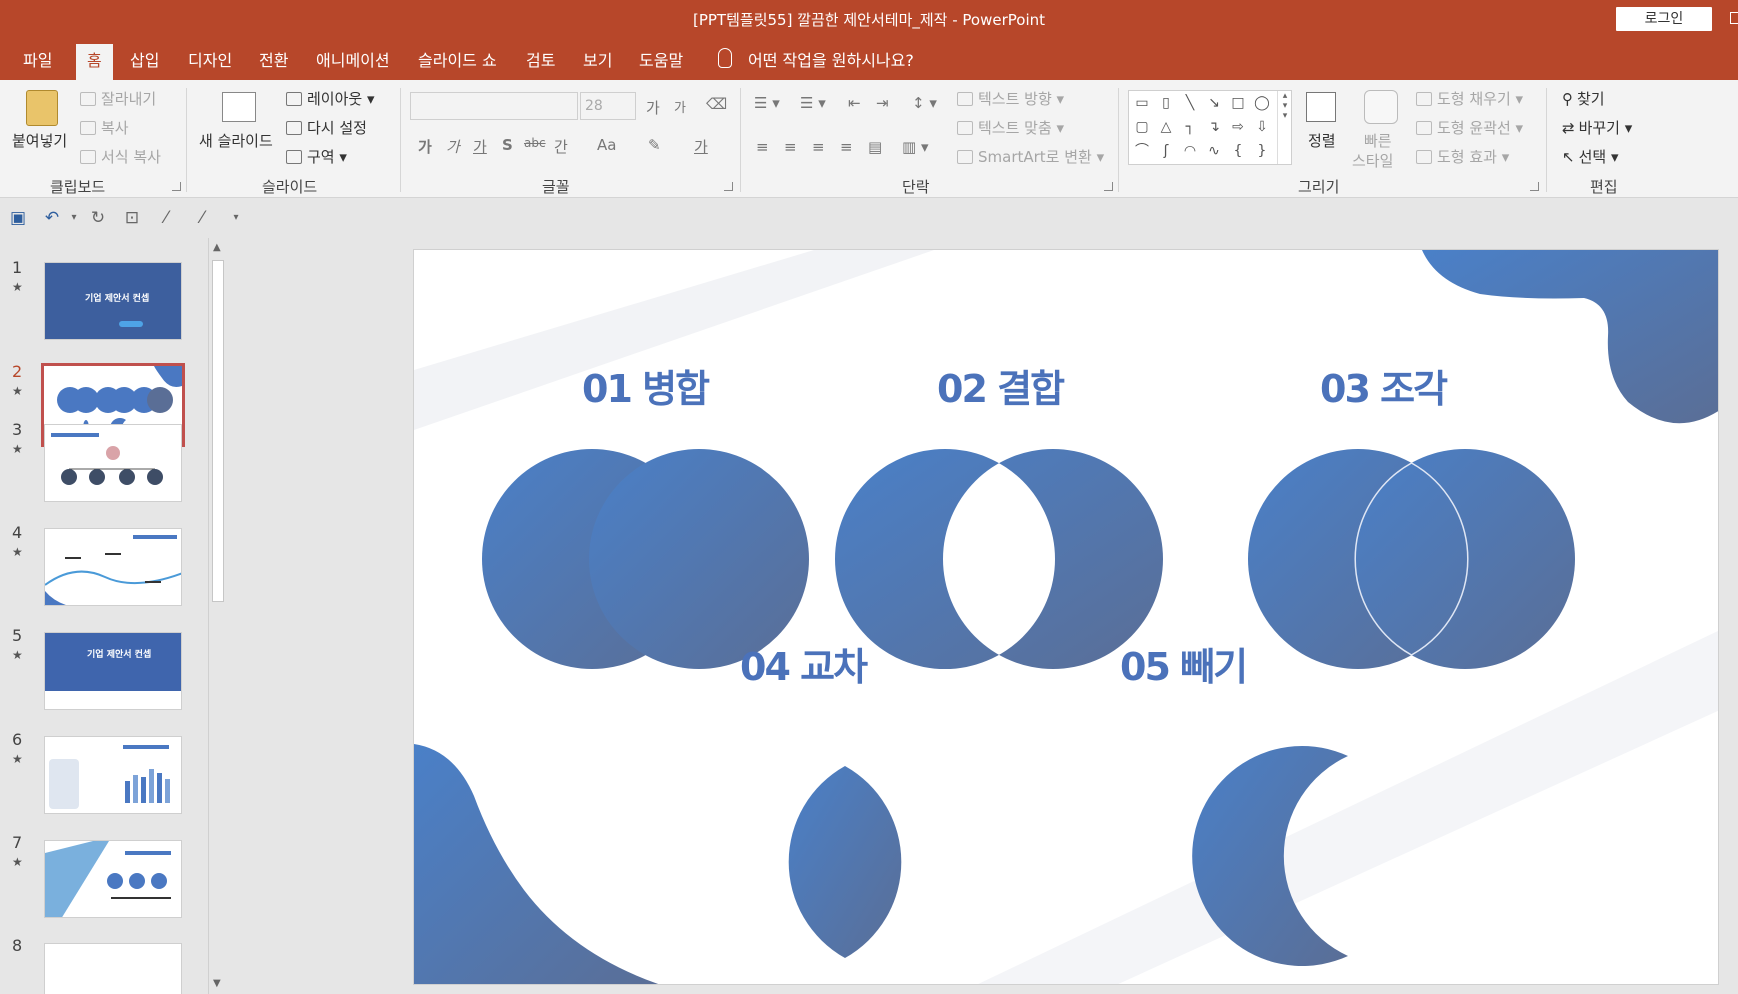 The width and height of the screenshot is (1738, 994). I want to click on tab-design: 디자인, so click(210, 62).